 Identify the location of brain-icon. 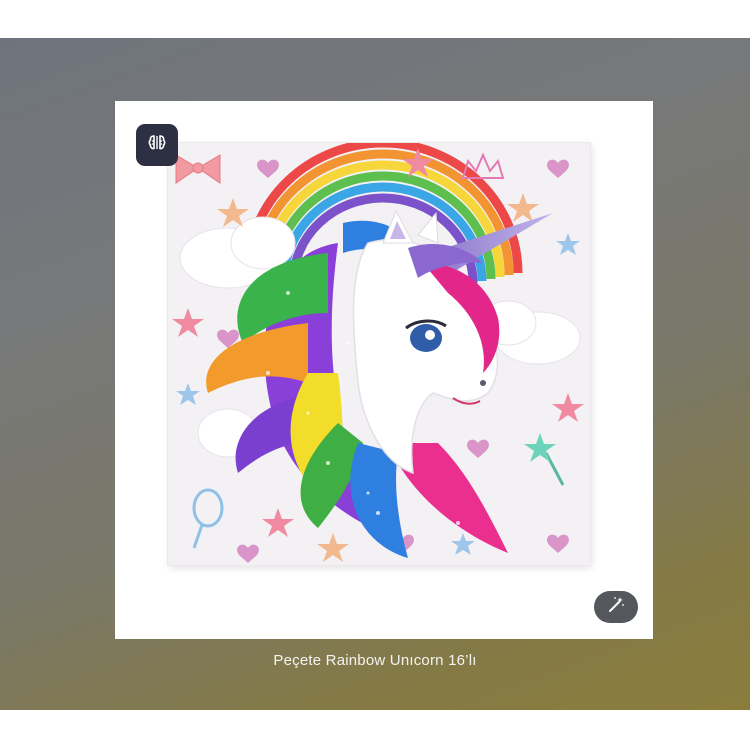
(157, 145).